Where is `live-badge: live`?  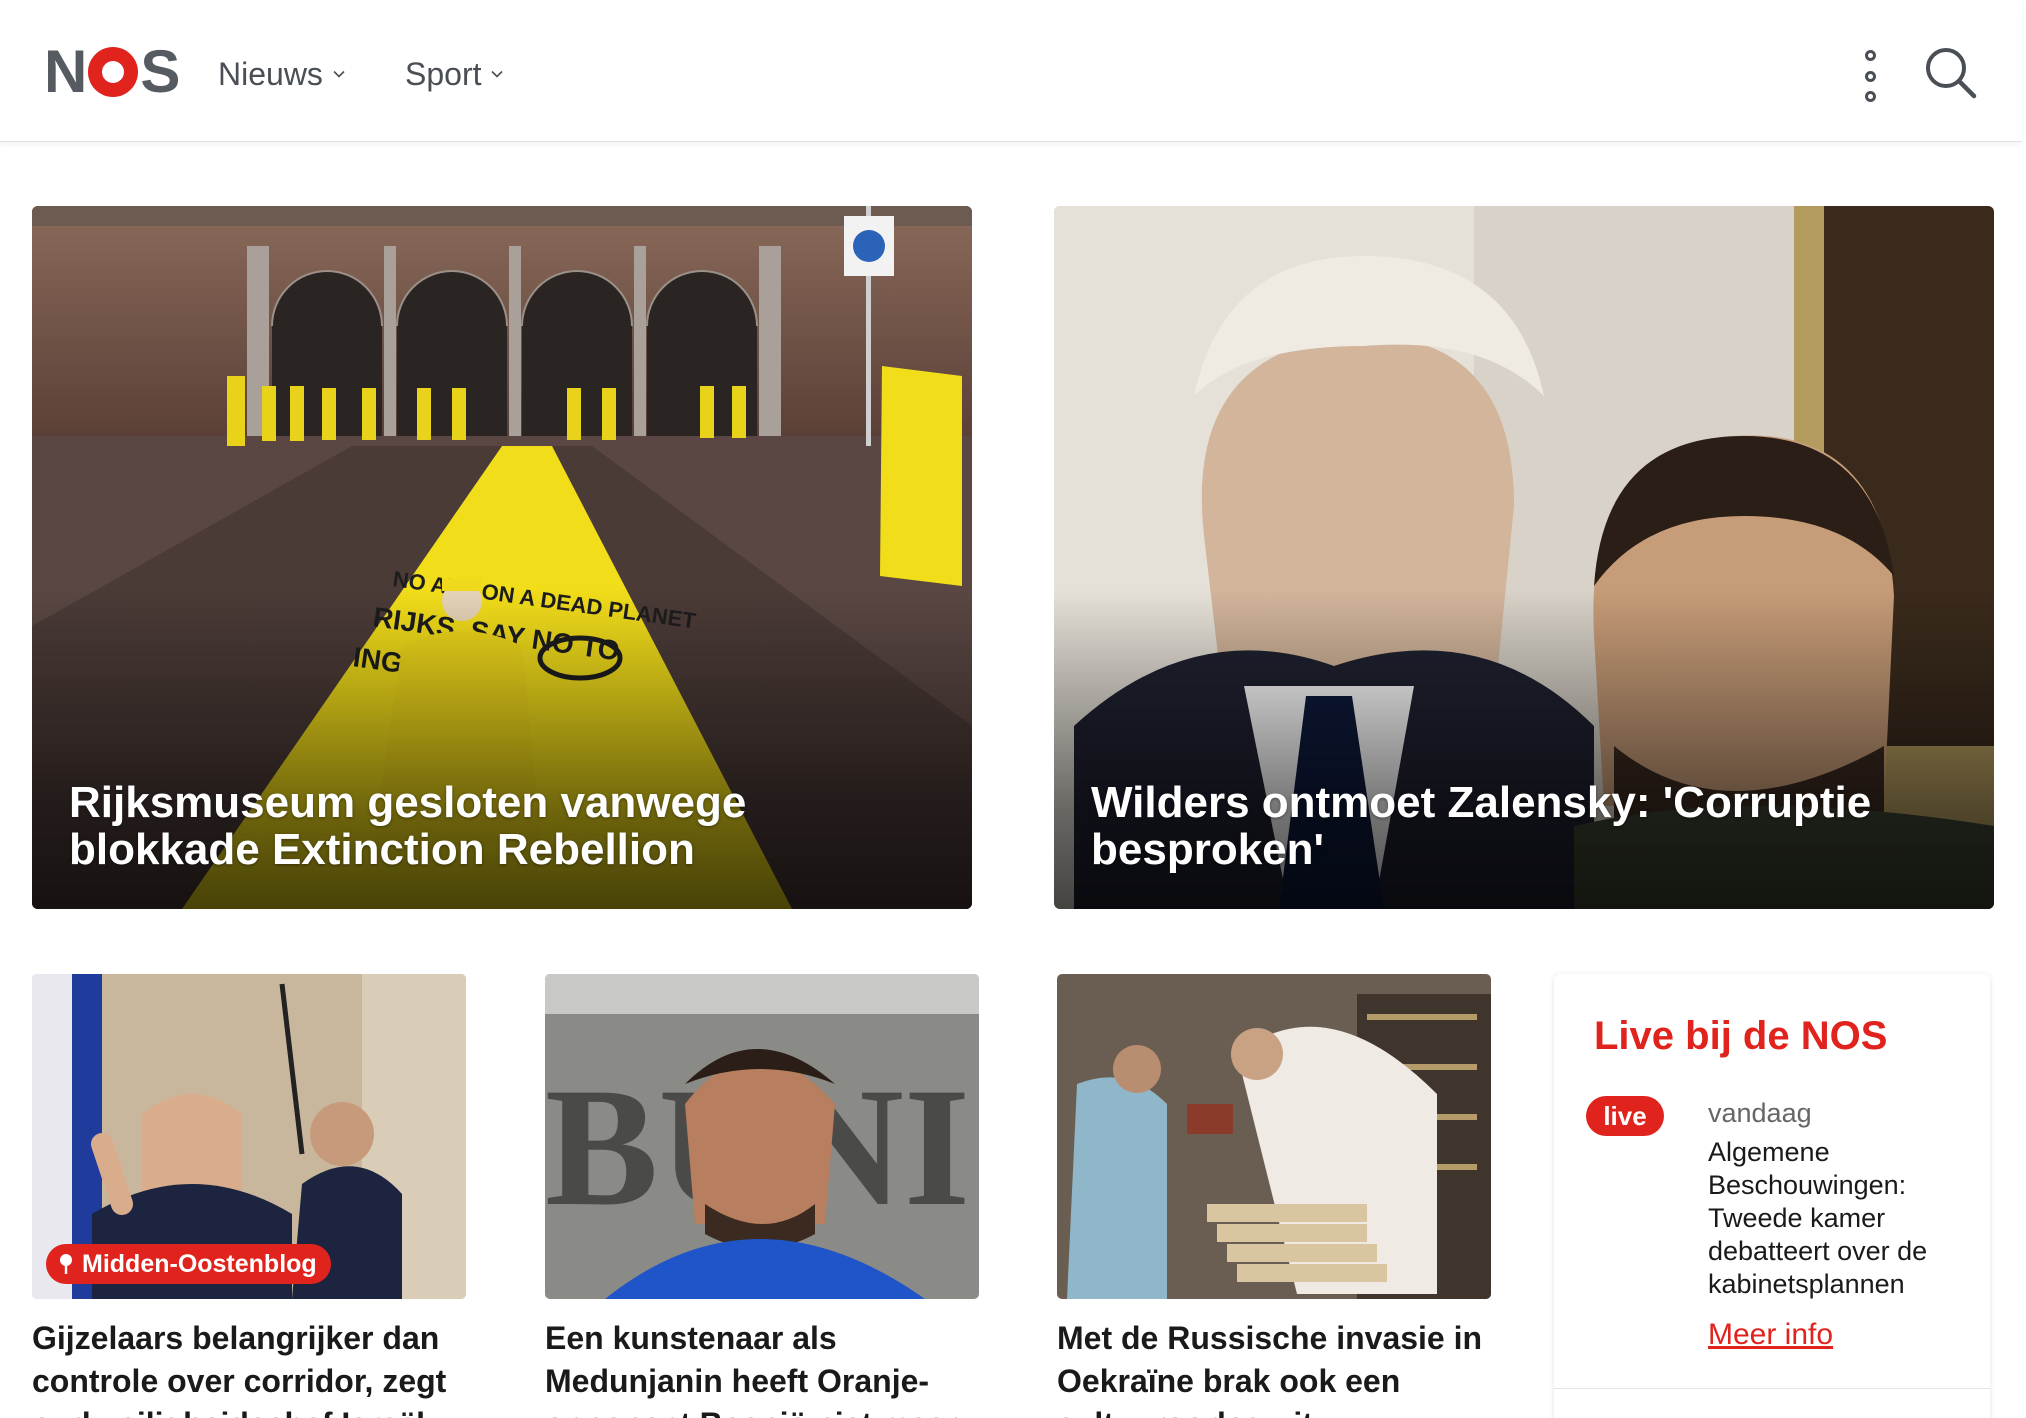 live-badge: live is located at coordinates (1625, 1116).